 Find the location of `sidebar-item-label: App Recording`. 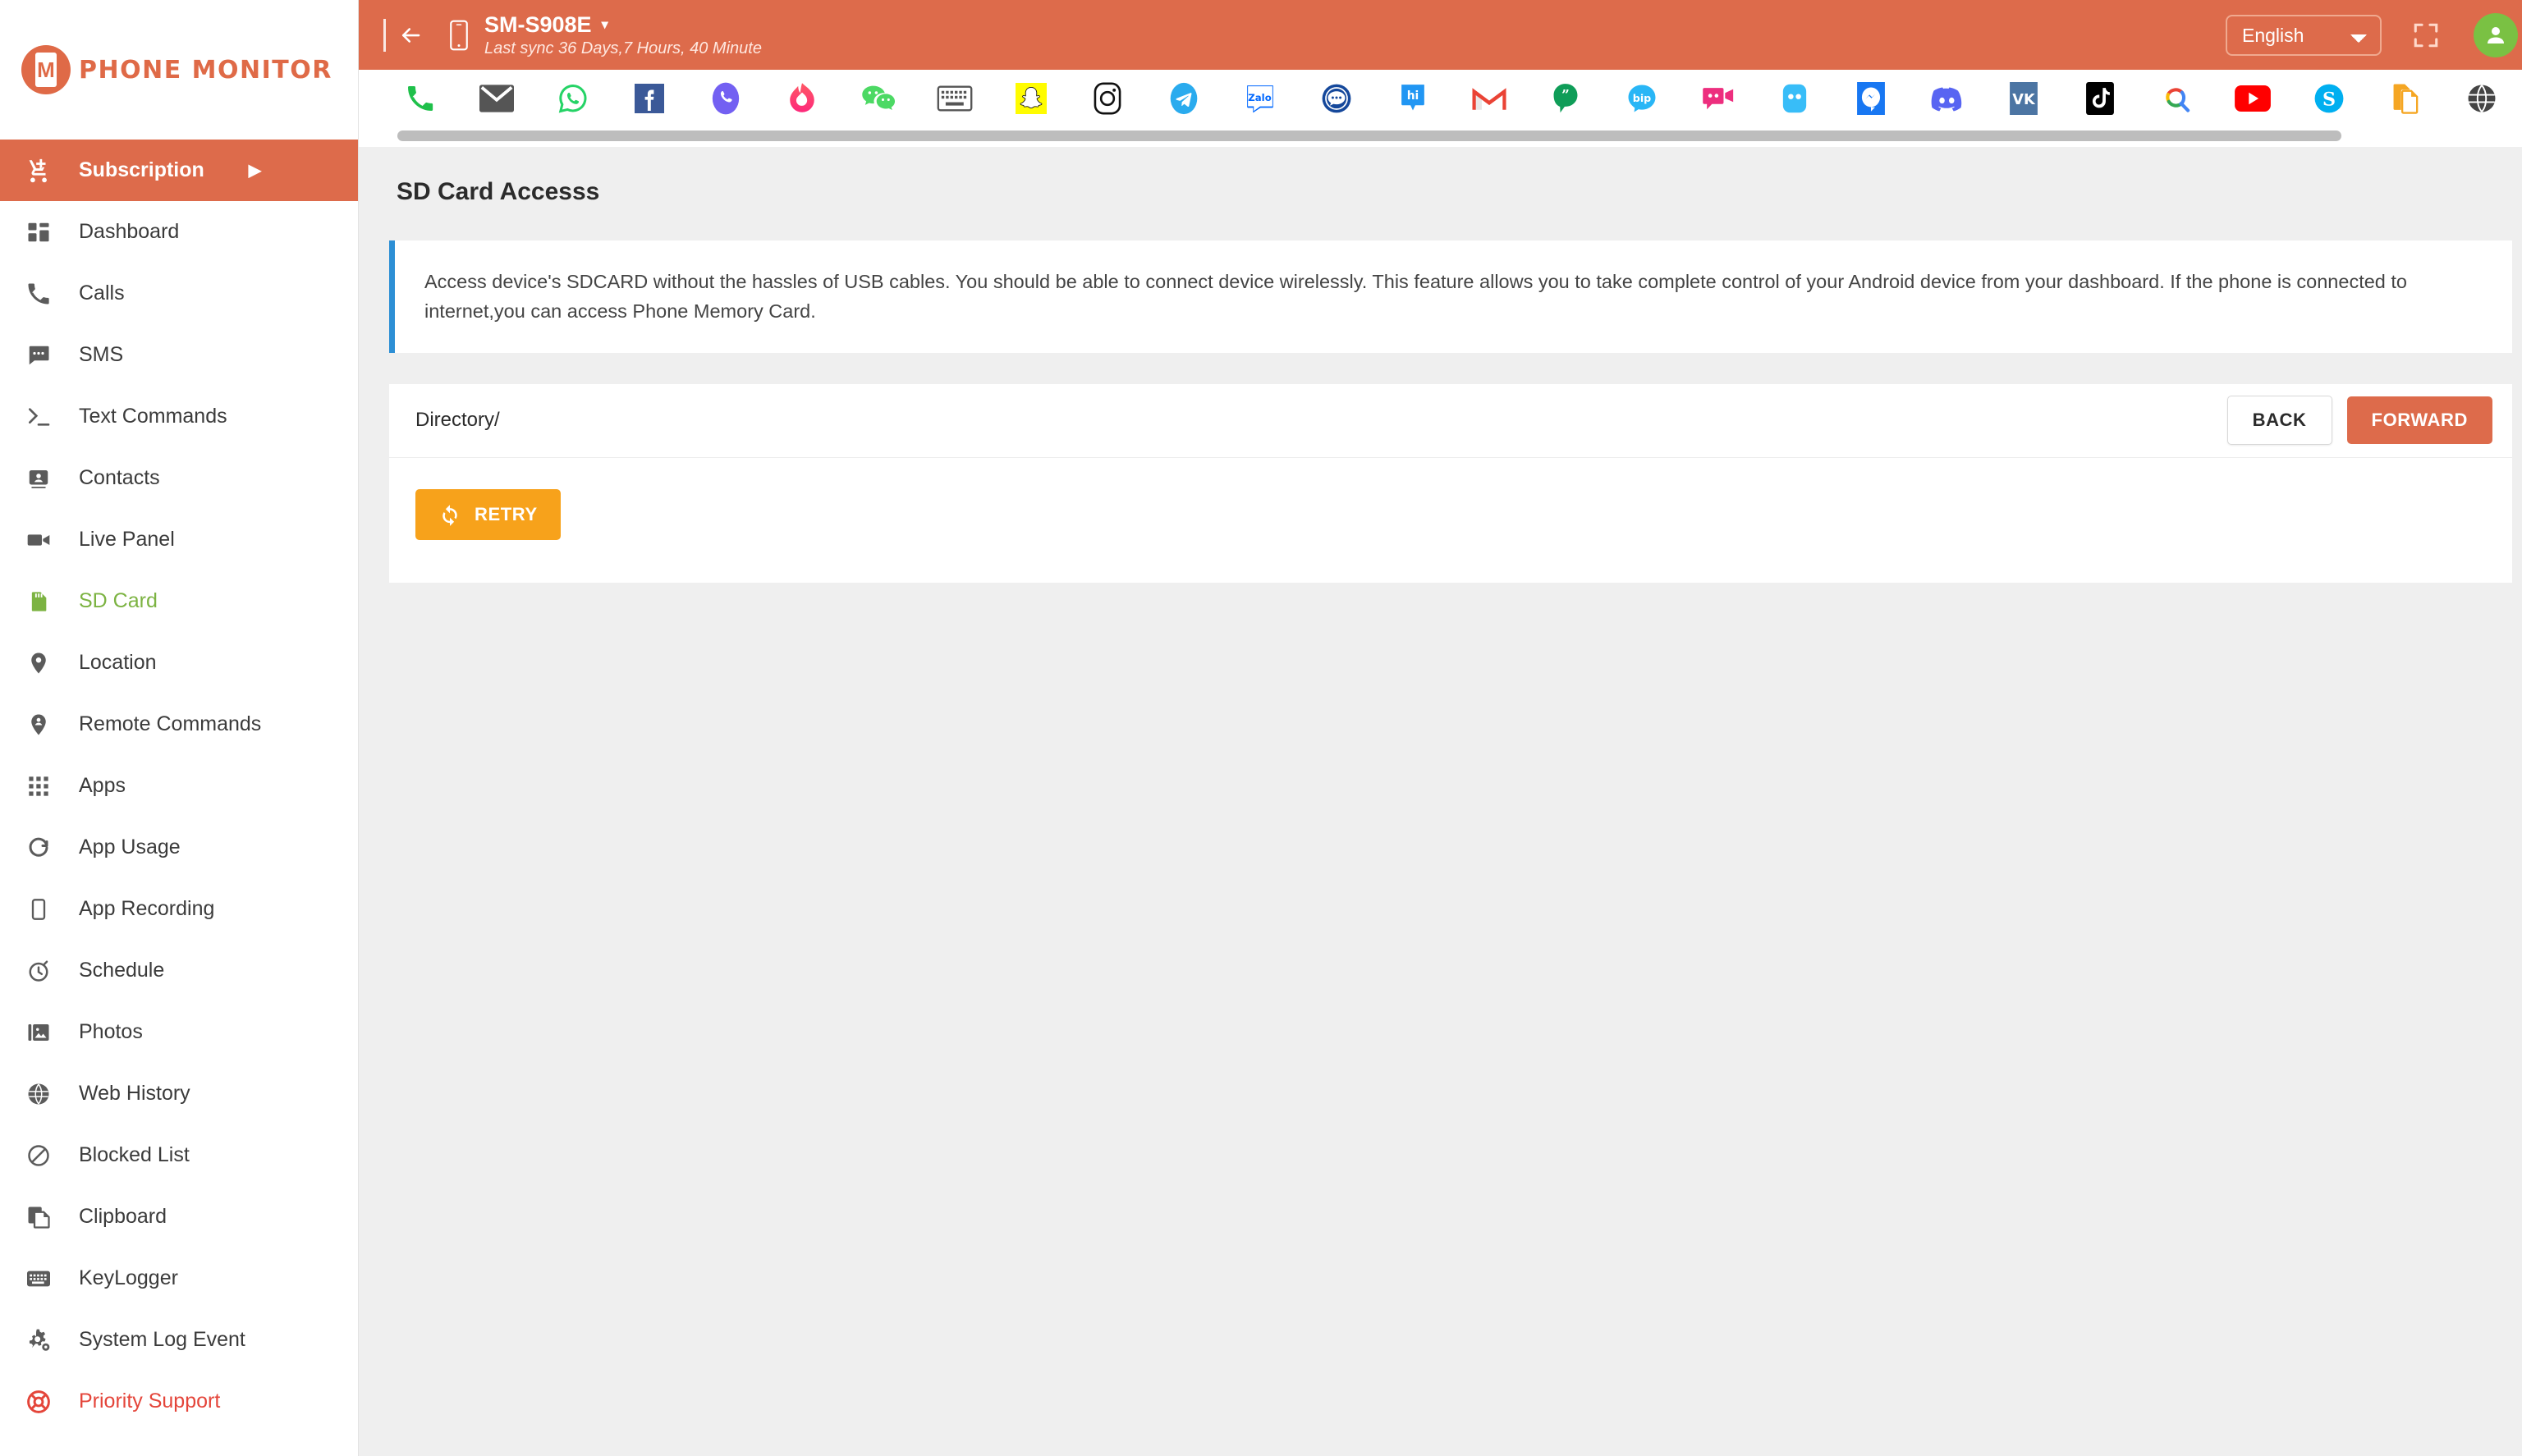

sidebar-item-label: App Recording is located at coordinates (147, 908).